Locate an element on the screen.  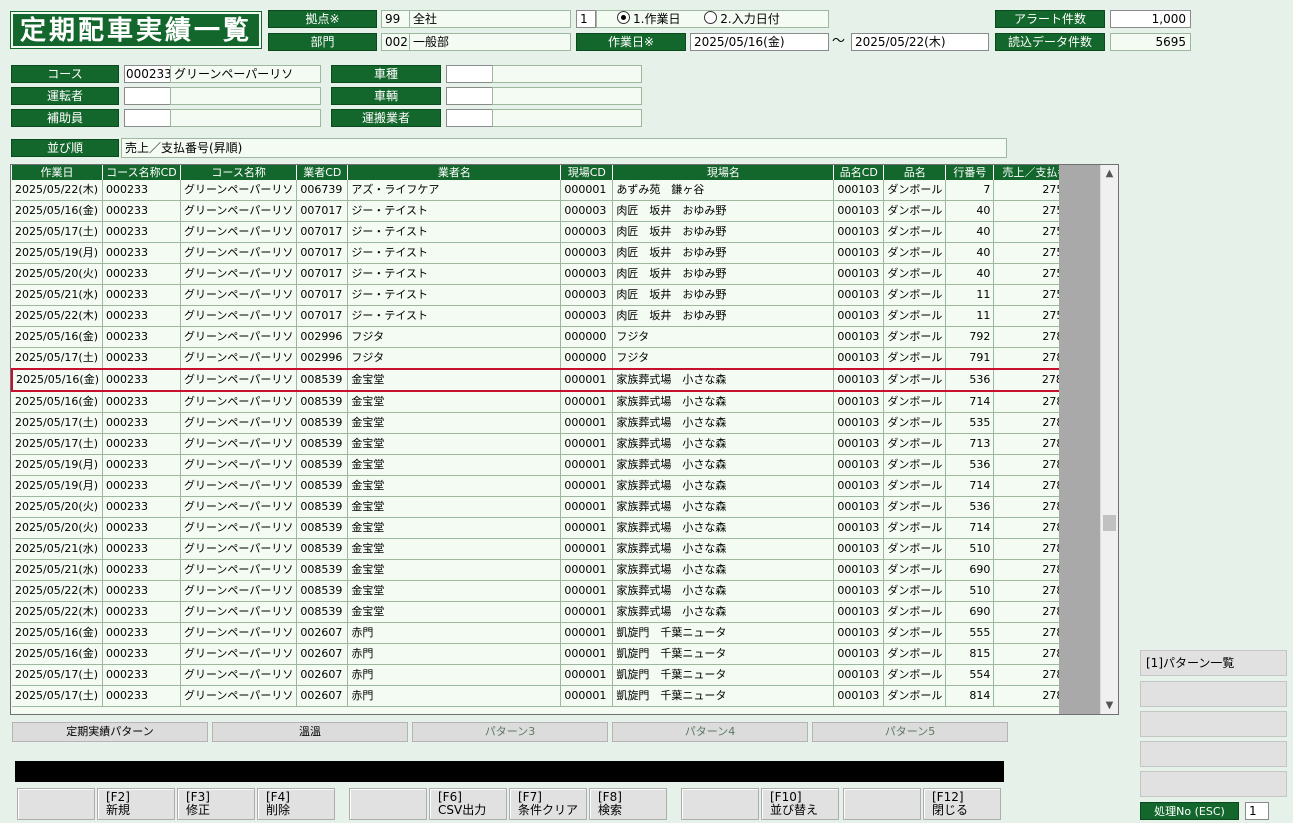
table-cell: 008539 is located at coordinates (322, 444).